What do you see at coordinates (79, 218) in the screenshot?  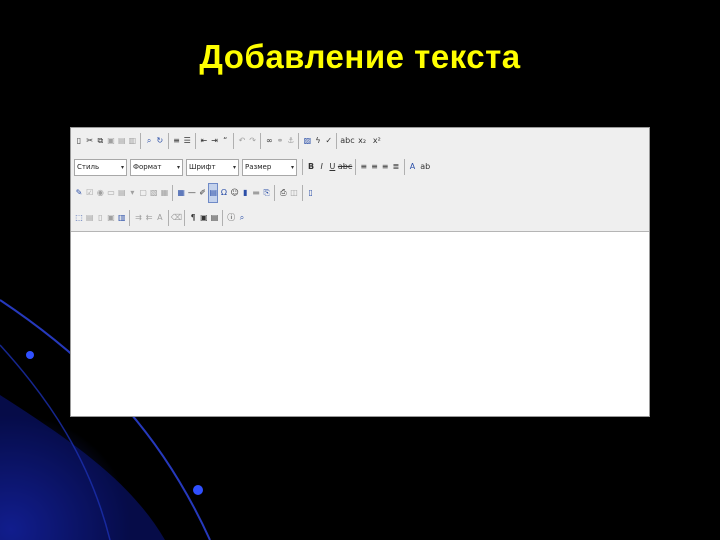 I see `select-all-button: ⬚` at bounding box center [79, 218].